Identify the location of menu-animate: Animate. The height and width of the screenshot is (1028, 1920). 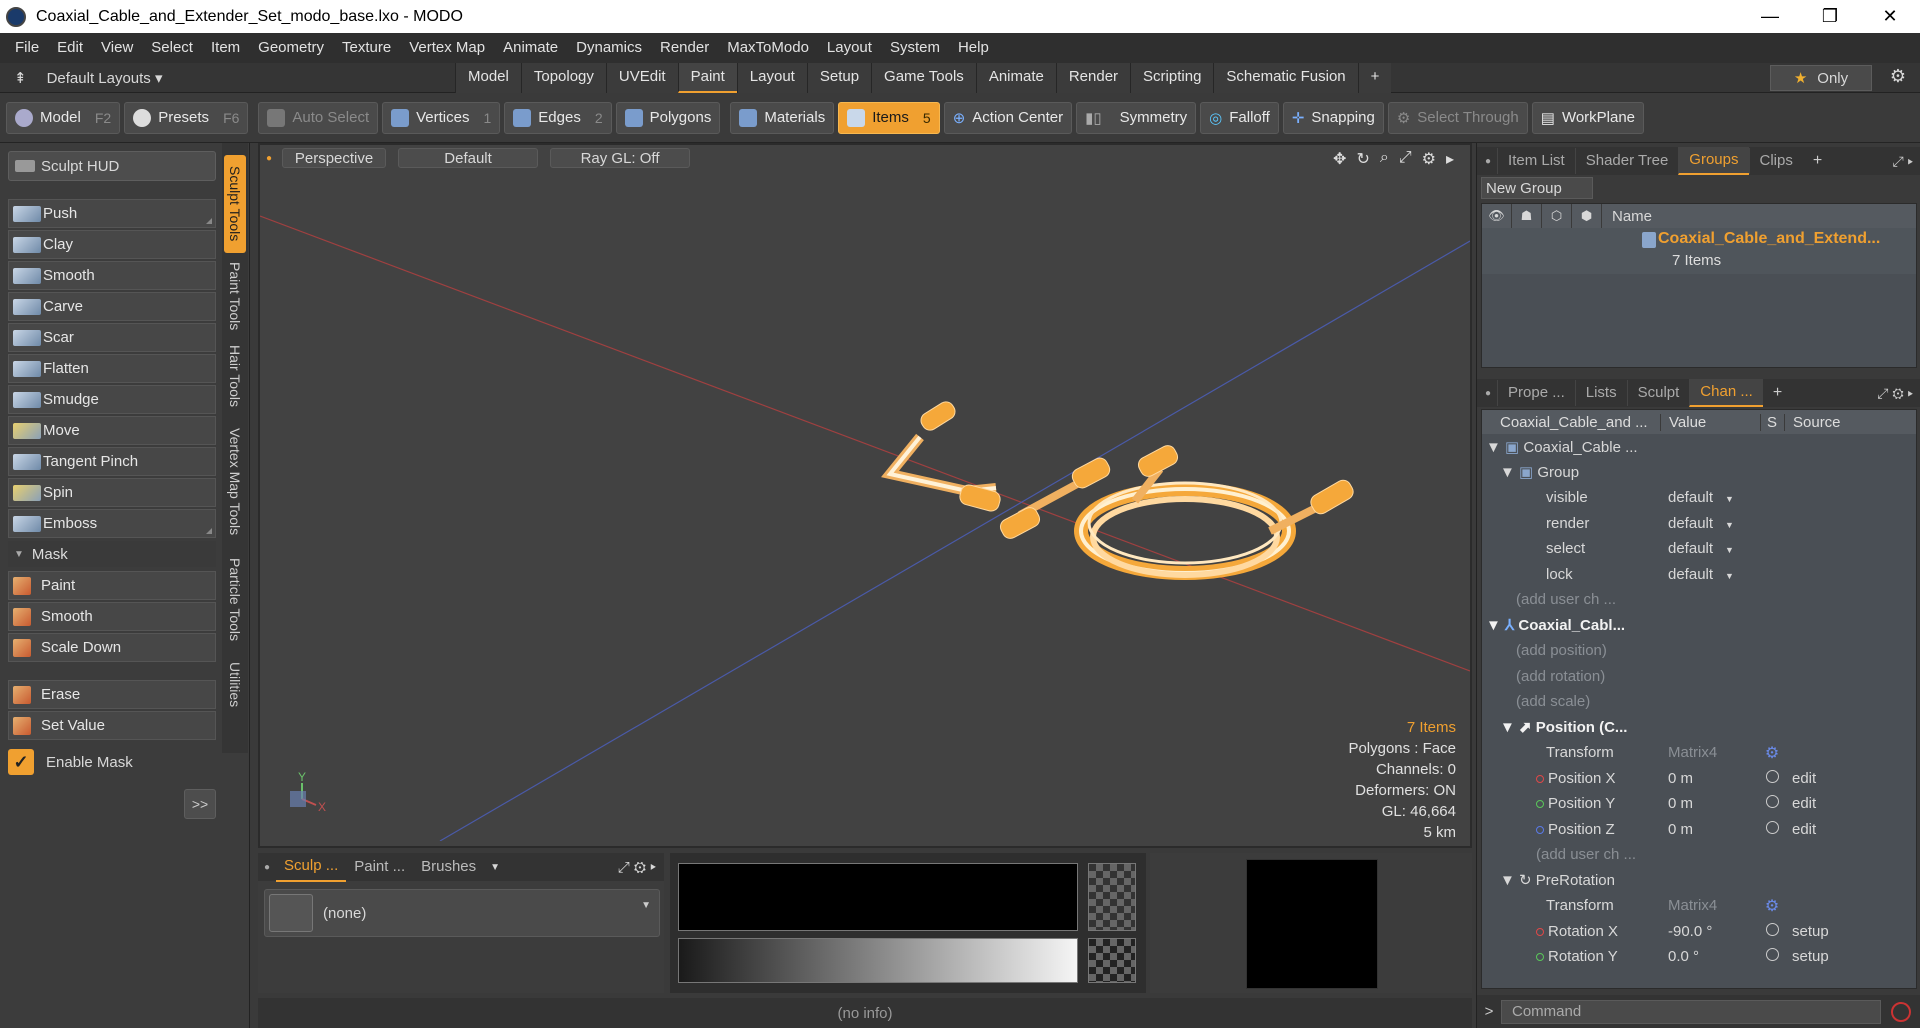
(530, 48).